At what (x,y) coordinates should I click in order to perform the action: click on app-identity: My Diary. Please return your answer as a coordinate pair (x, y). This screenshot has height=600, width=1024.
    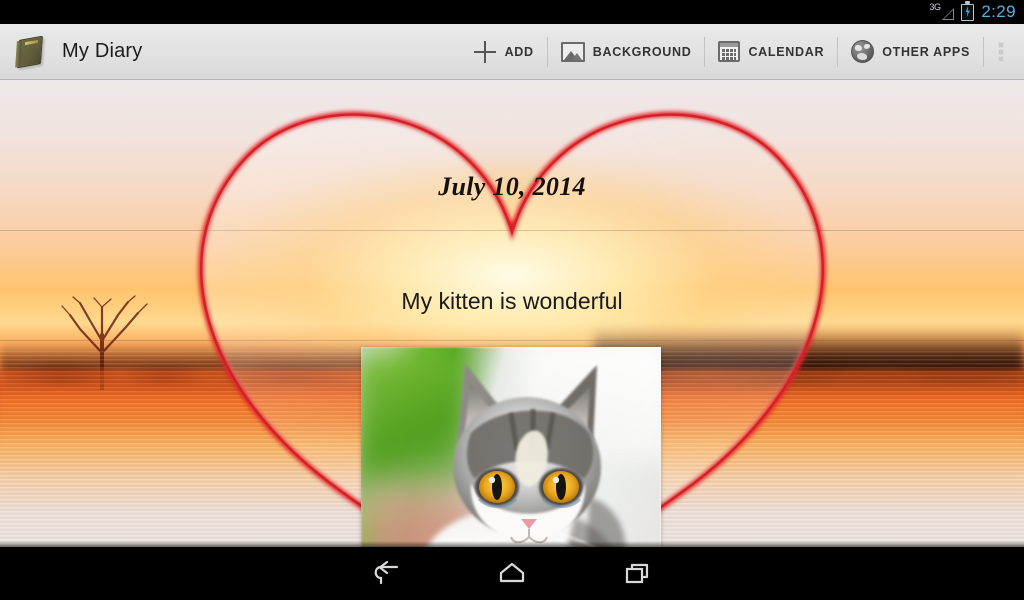
    Looking at the image, I should click on (71, 51).